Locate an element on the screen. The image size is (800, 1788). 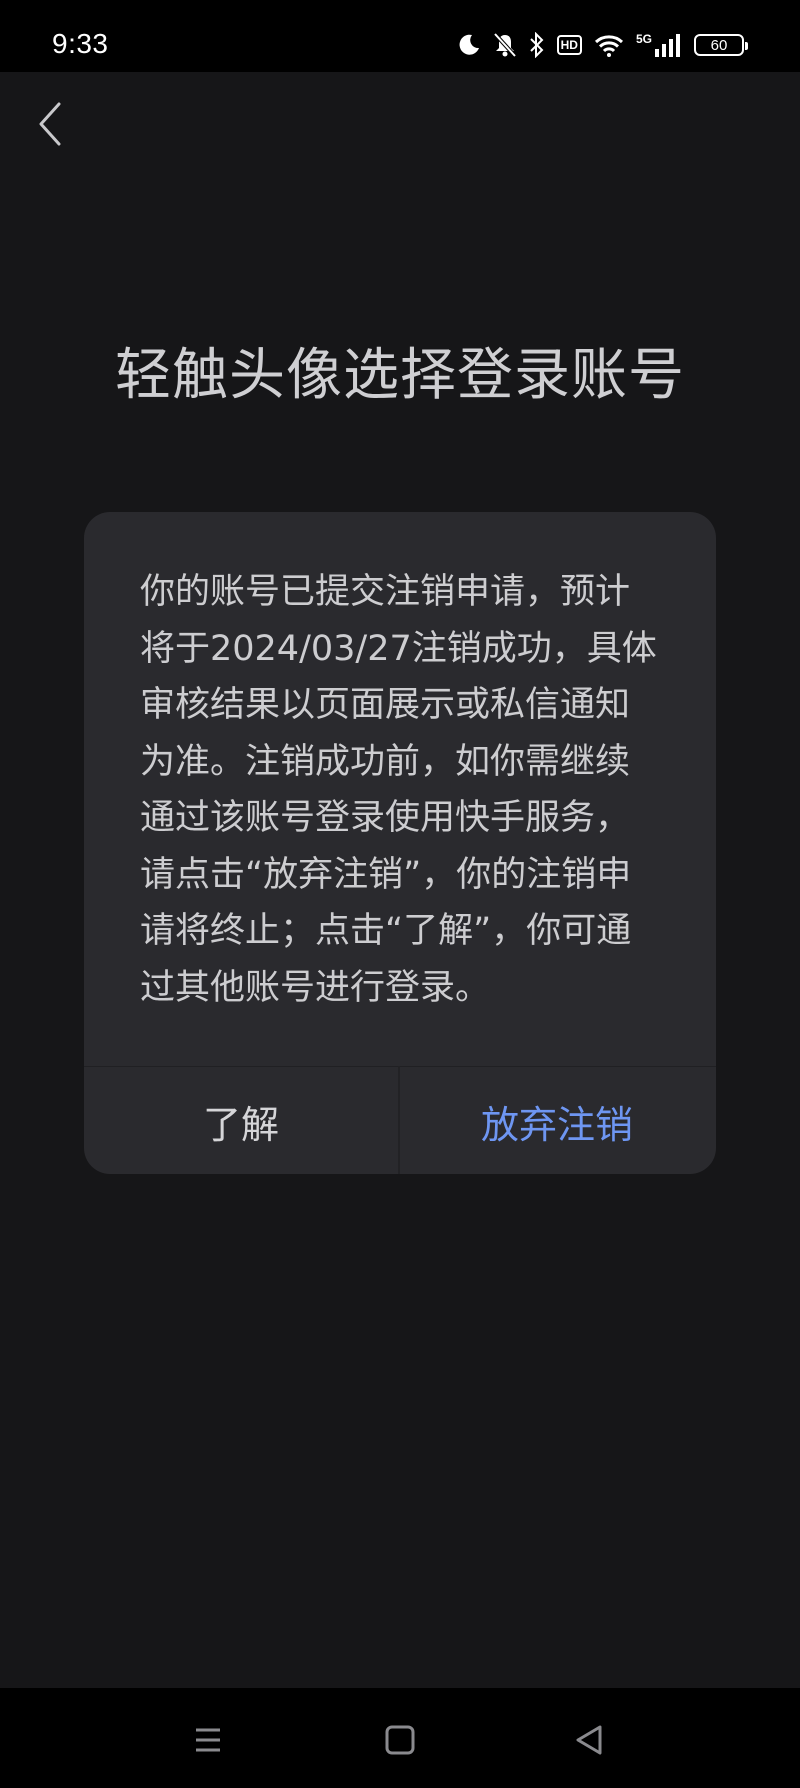
menu-icon is located at coordinates (208, 1740).